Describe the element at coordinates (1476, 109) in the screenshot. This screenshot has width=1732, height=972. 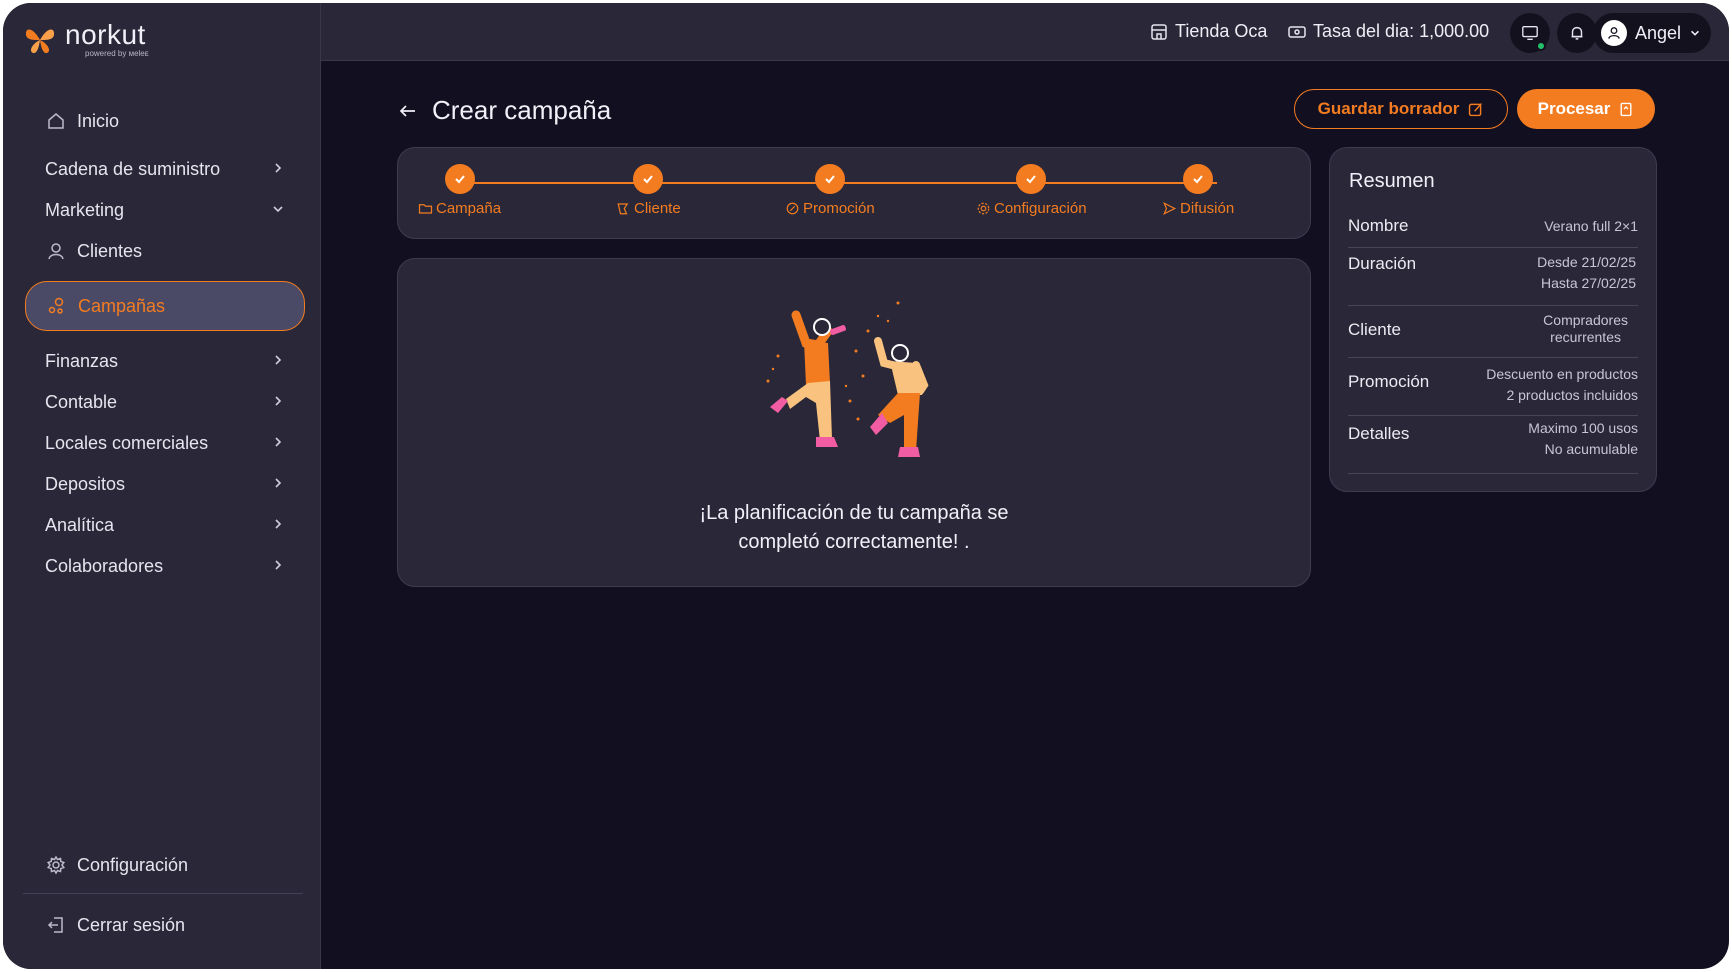
I see `edit-icon` at that location.